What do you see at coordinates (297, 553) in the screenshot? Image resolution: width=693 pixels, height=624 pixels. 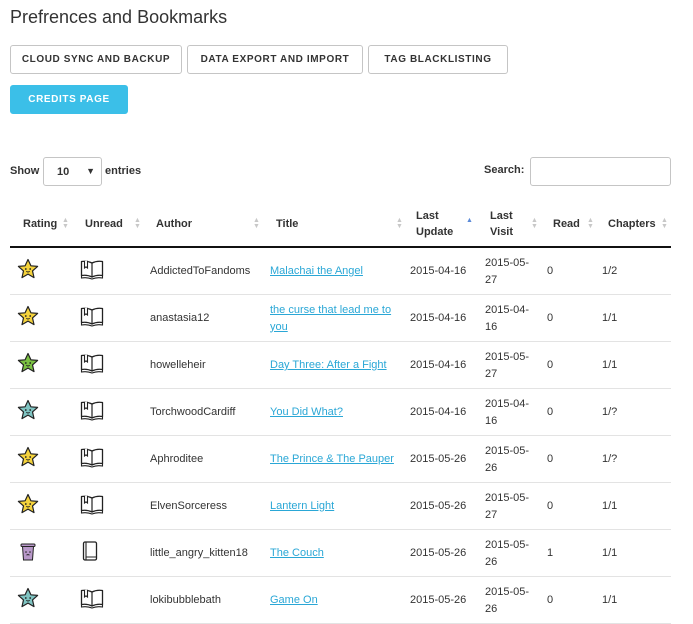 I see `story-title-link: The Couch` at bounding box center [297, 553].